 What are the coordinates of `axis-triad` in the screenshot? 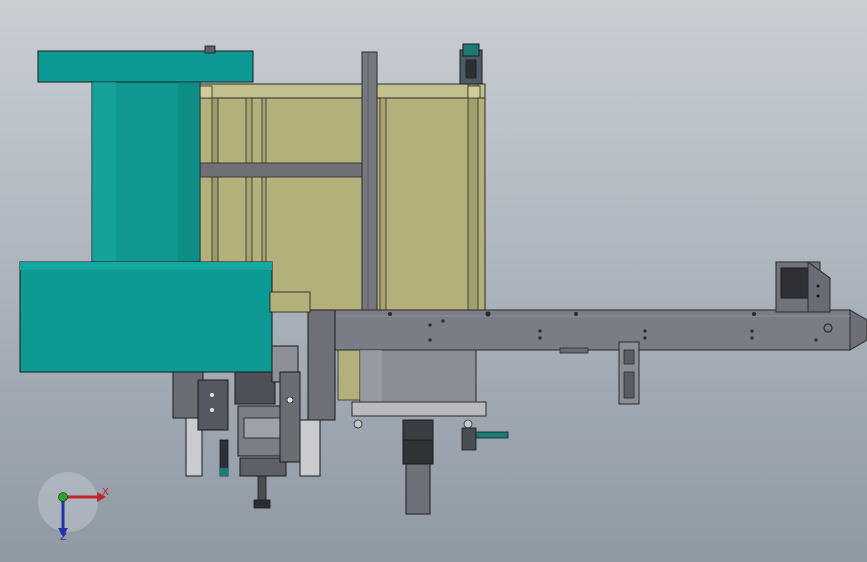 It's located at (72, 504).